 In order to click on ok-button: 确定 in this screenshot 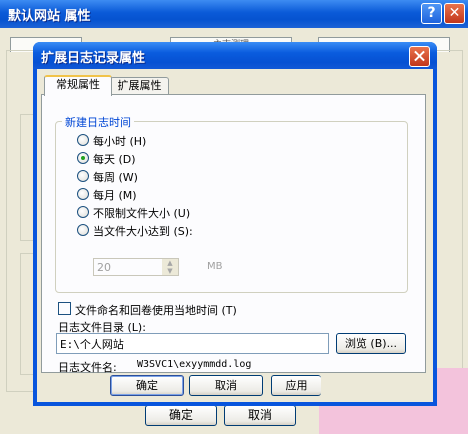, I will do `click(147, 385)`.